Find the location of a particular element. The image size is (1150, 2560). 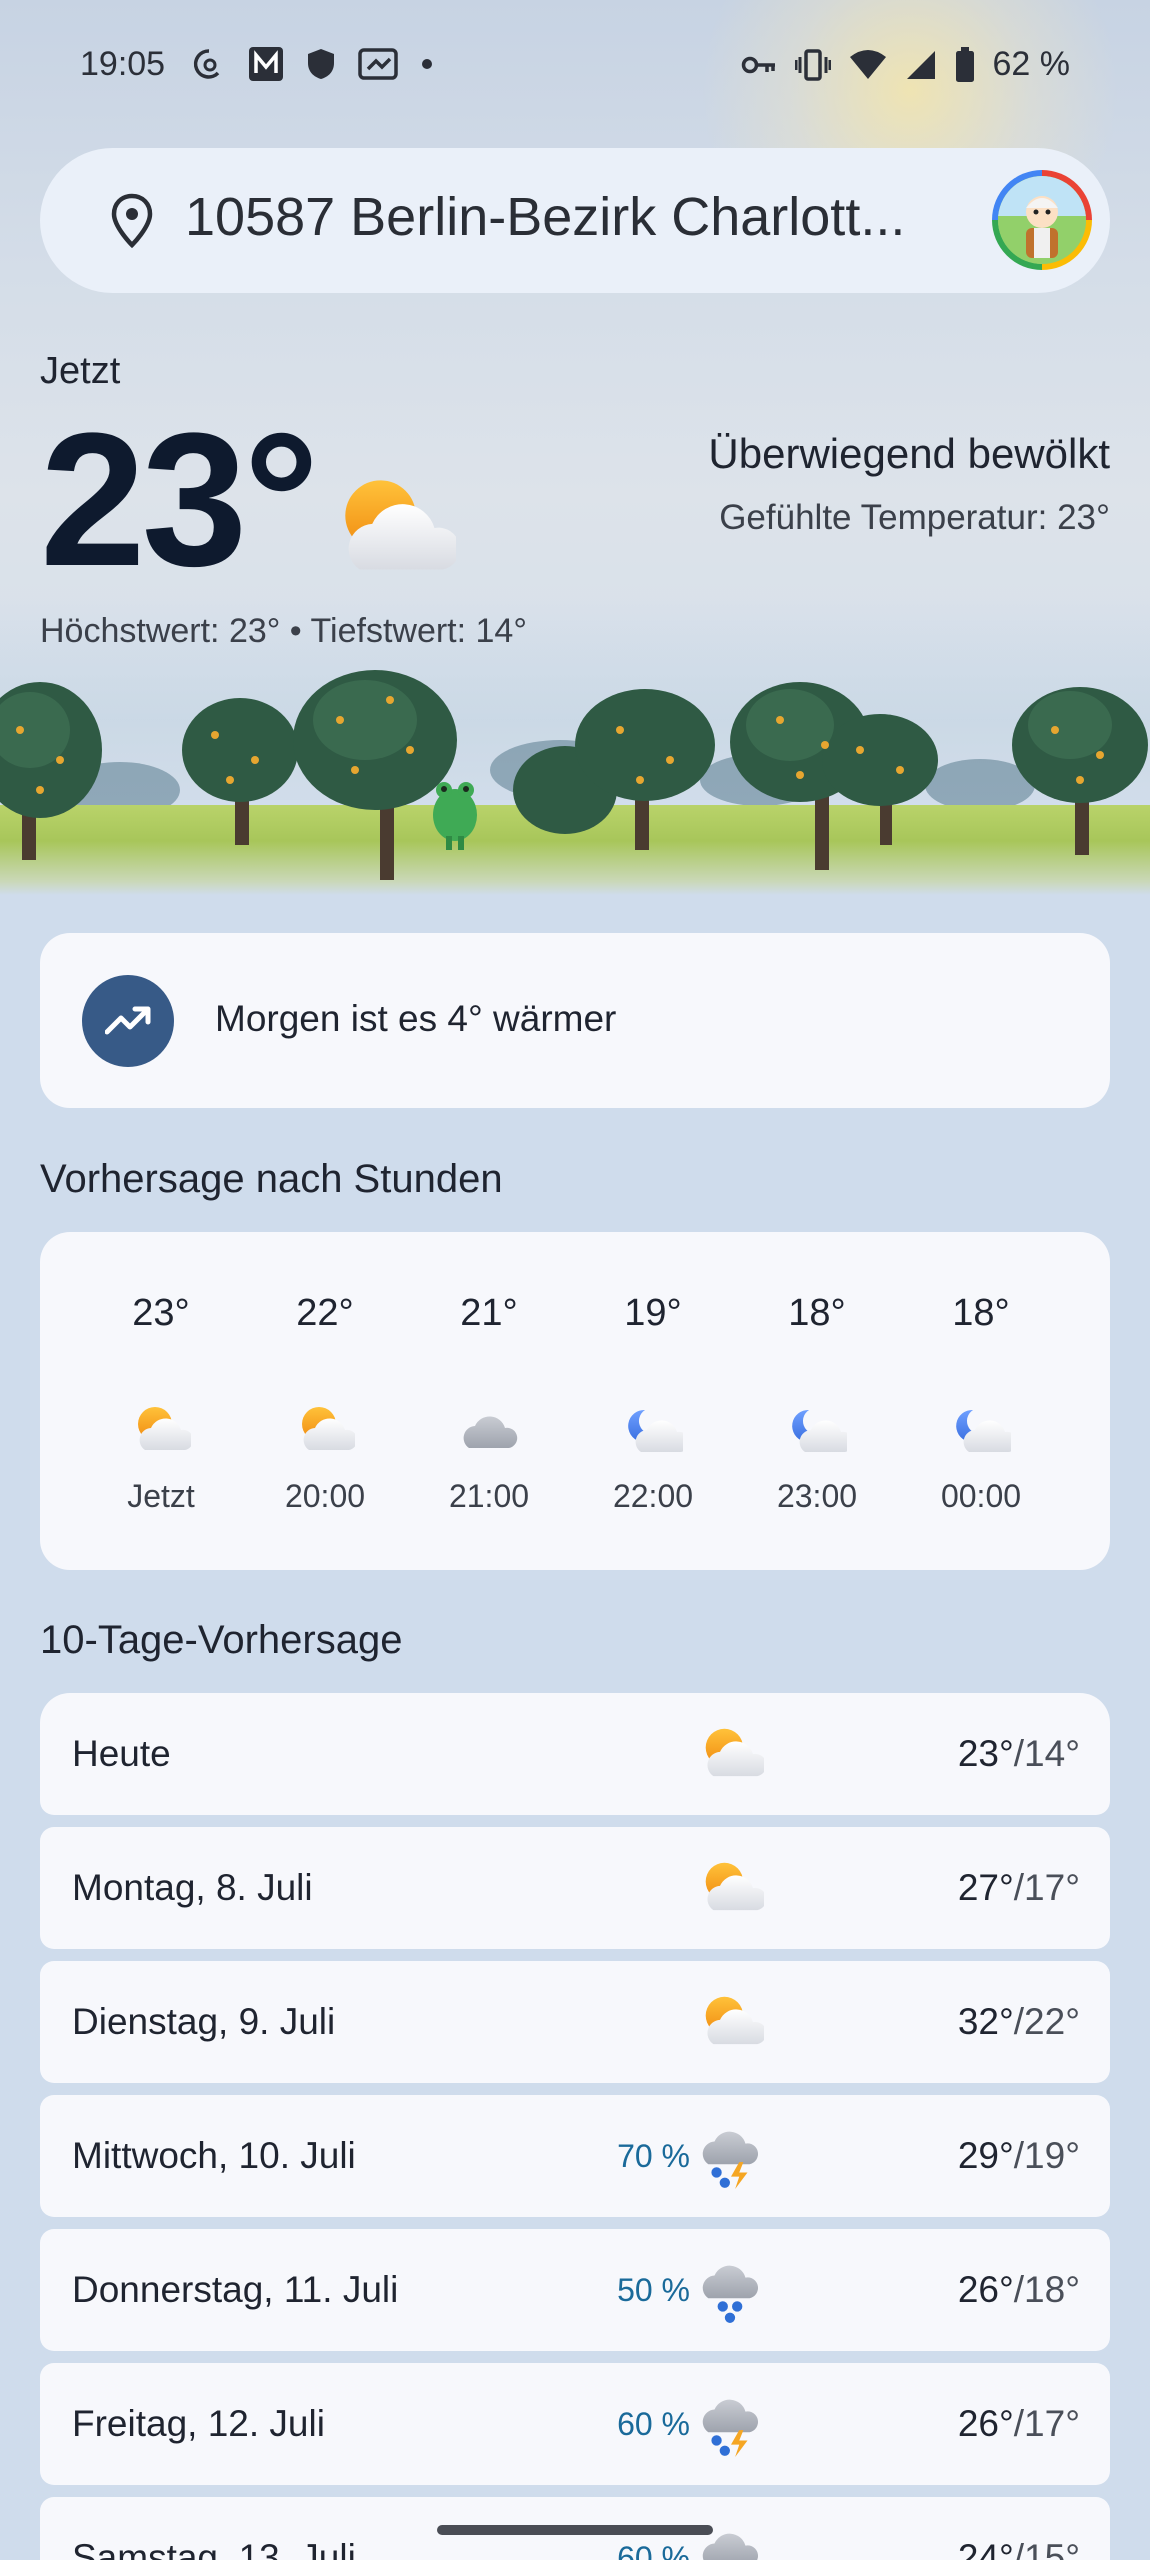

vibrate-icon is located at coordinates (812, 65).